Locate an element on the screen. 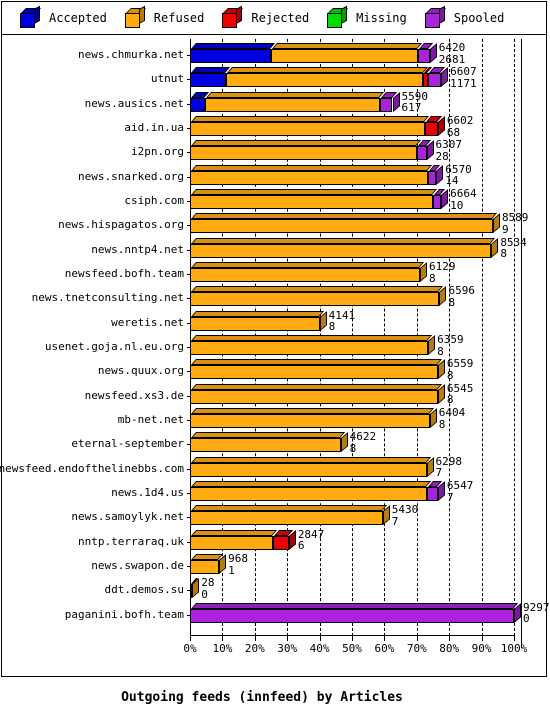 The width and height of the screenshot is (550, 705). bar-value-secondary: 1 is located at coordinates (231, 570).